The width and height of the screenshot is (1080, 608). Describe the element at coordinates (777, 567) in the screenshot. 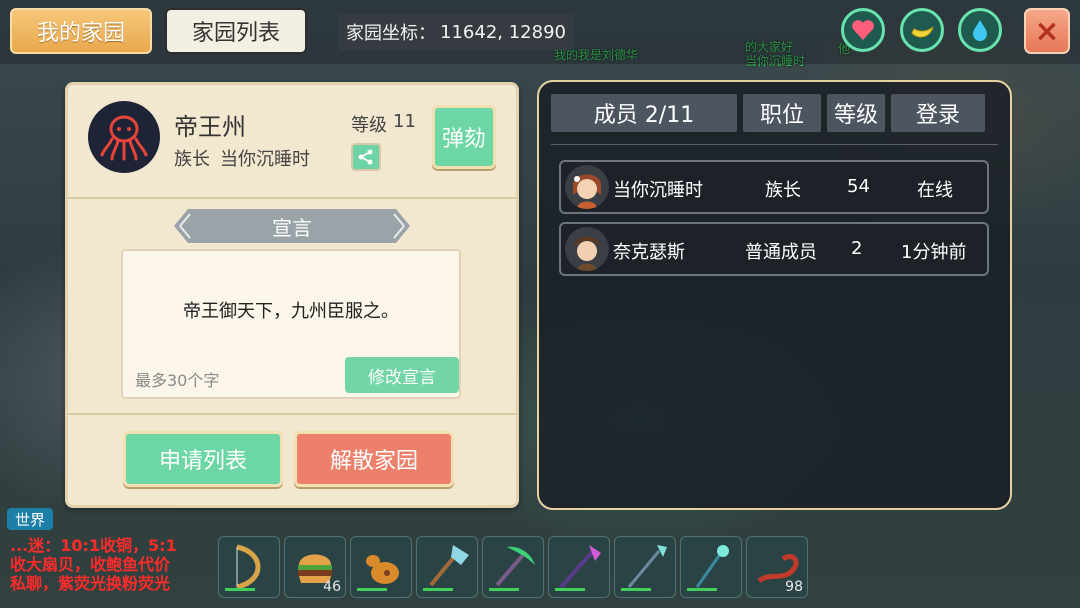

I see `hotbar-slot: 98` at that location.